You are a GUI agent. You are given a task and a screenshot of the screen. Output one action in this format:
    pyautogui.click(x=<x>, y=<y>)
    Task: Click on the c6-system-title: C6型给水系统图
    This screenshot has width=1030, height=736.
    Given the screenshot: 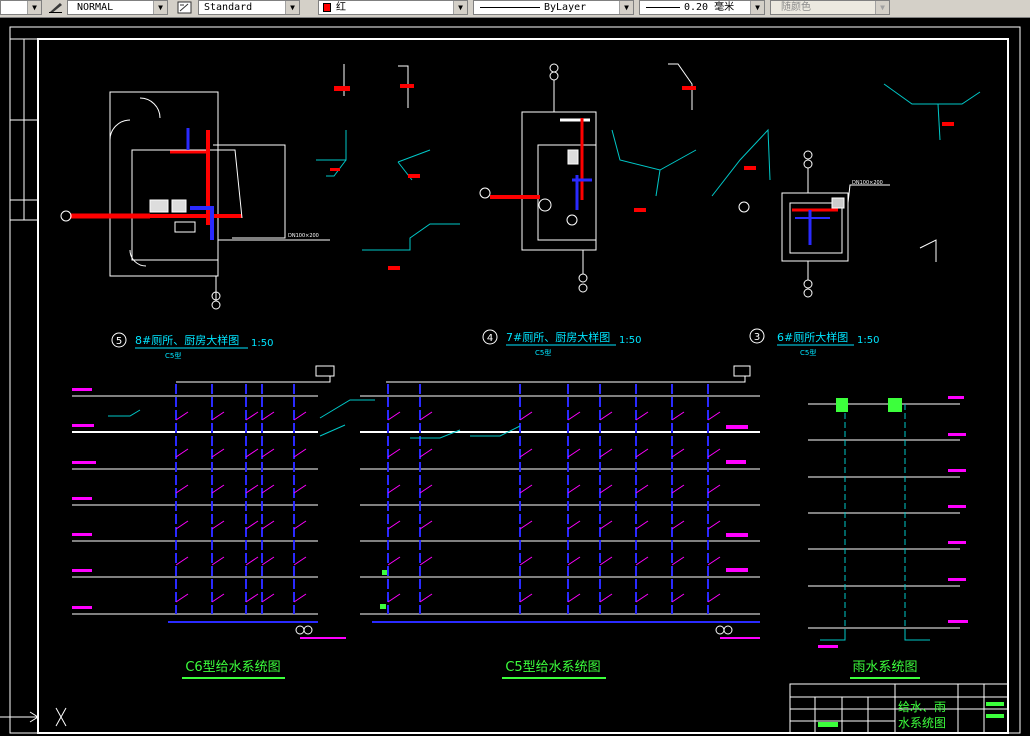 What is the action you would take?
    pyautogui.click(x=232, y=667)
    